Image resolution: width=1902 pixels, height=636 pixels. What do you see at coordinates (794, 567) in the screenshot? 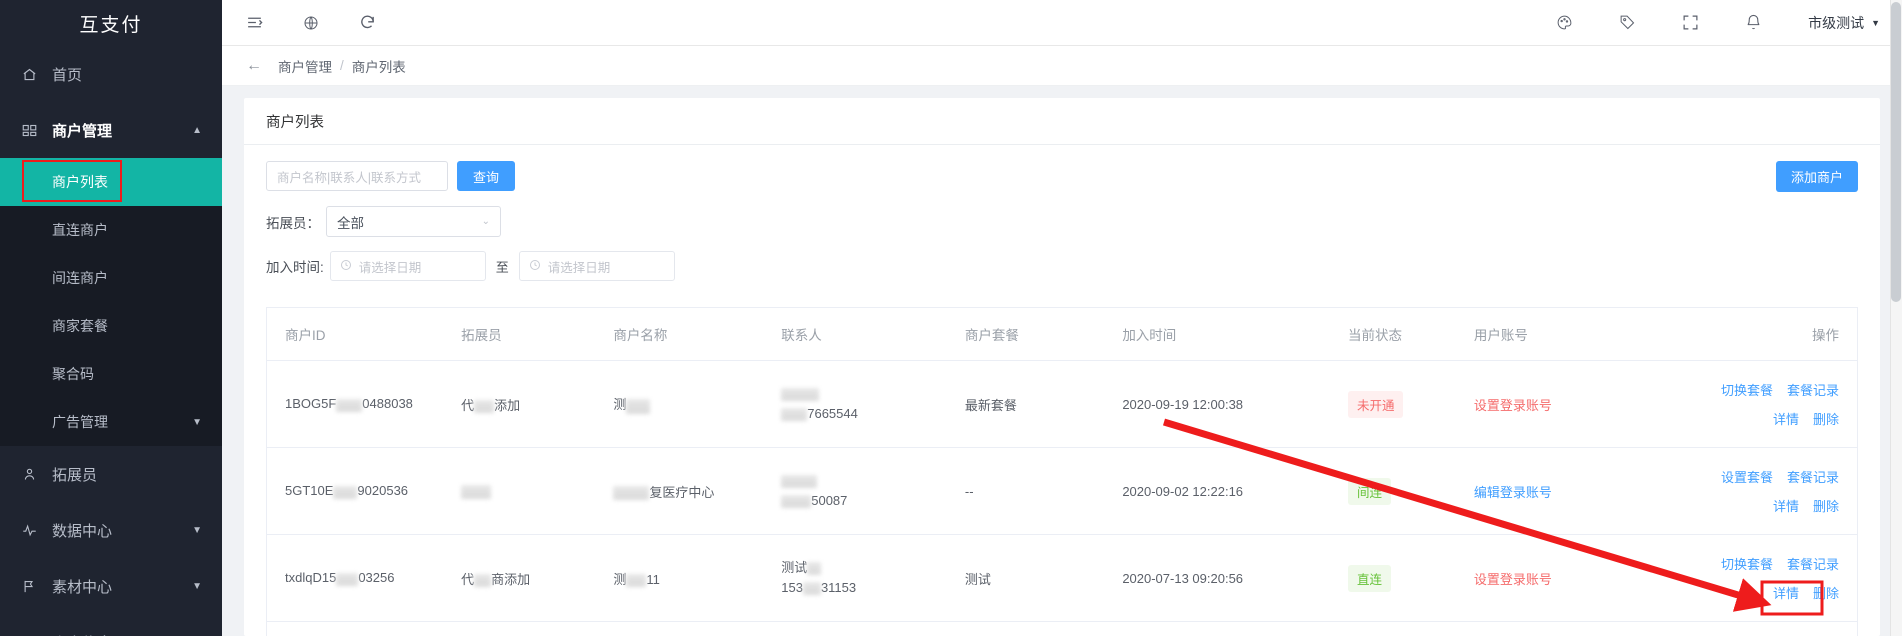
I see `contact-name: 测试` at bounding box center [794, 567].